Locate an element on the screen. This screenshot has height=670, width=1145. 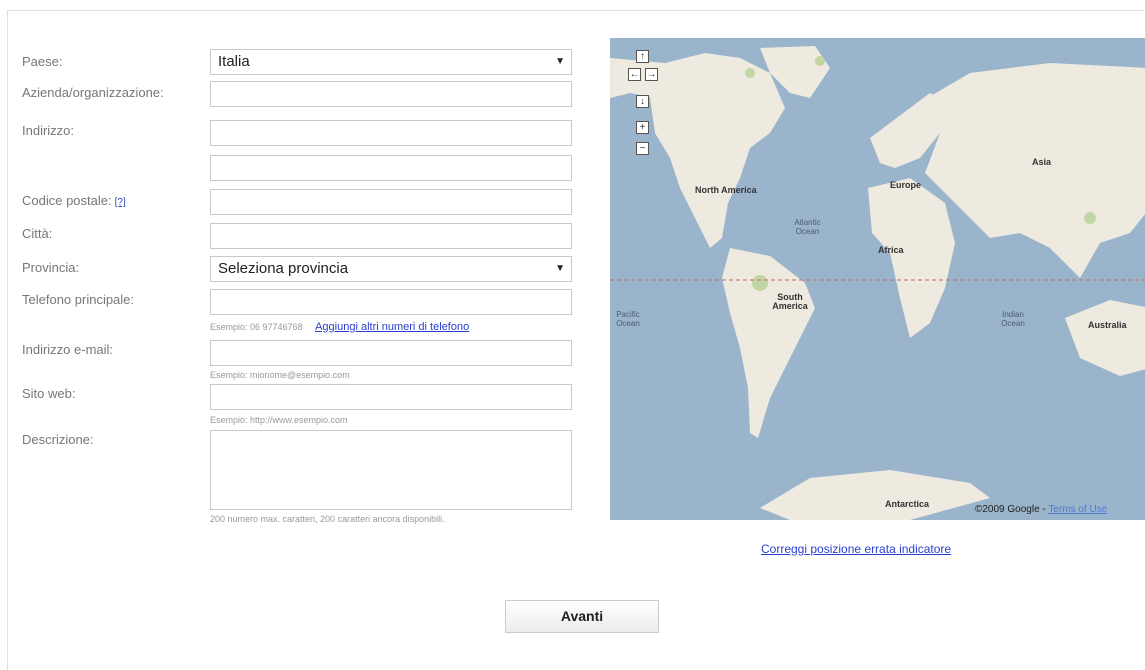
map-label-australia: Australia is located at coordinates (1107, 325).